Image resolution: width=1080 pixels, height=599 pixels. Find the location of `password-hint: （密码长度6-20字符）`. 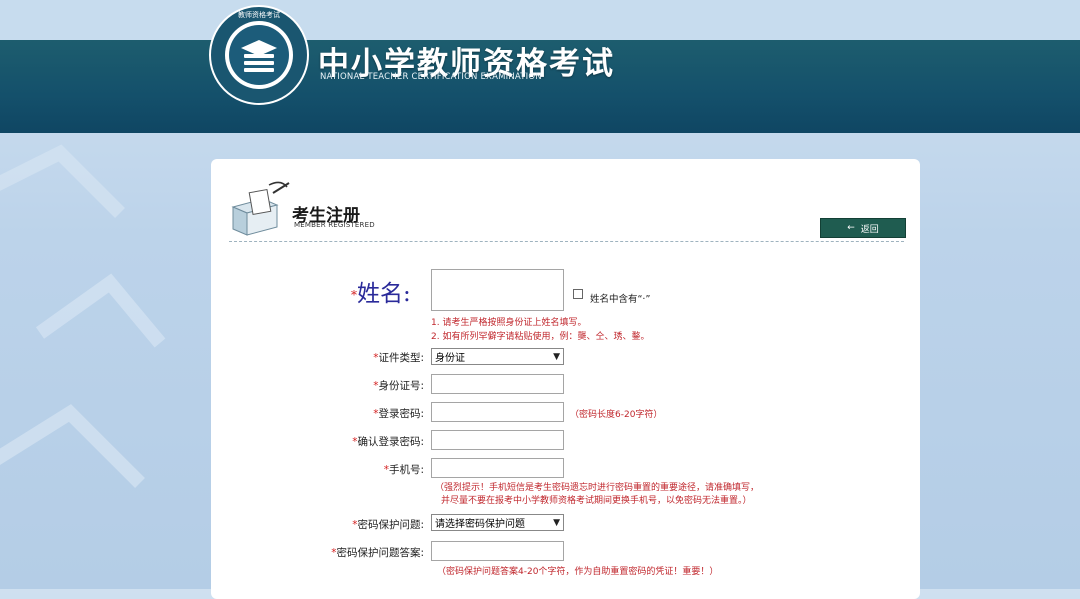

password-hint: （密码长度6-20字符） is located at coordinates (616, 415).